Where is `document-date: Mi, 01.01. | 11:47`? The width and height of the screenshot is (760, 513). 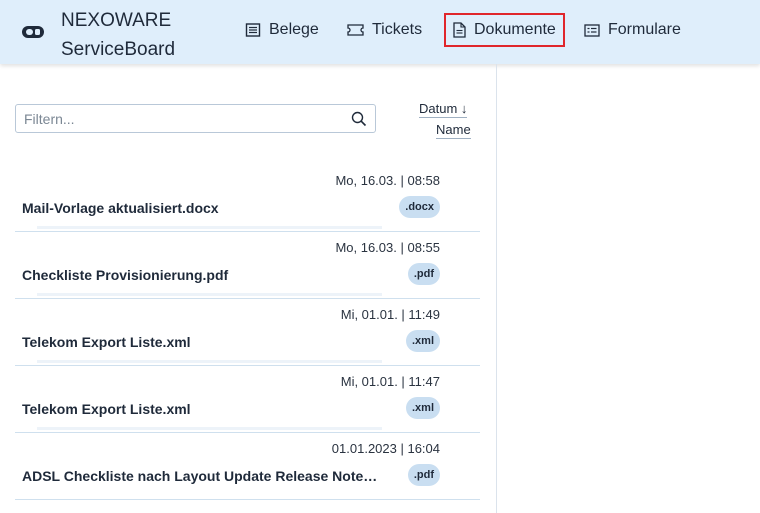 document-date: Mi, 01.01. | 11:47 is located at coordinates (390, 381).